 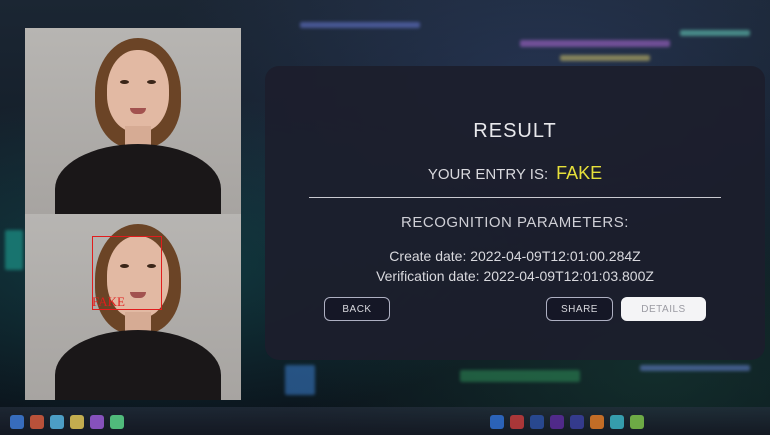 What do you see at coordinates (138, 91) in the screenshot?
I see `person-face` at bounding box center [138, 91].